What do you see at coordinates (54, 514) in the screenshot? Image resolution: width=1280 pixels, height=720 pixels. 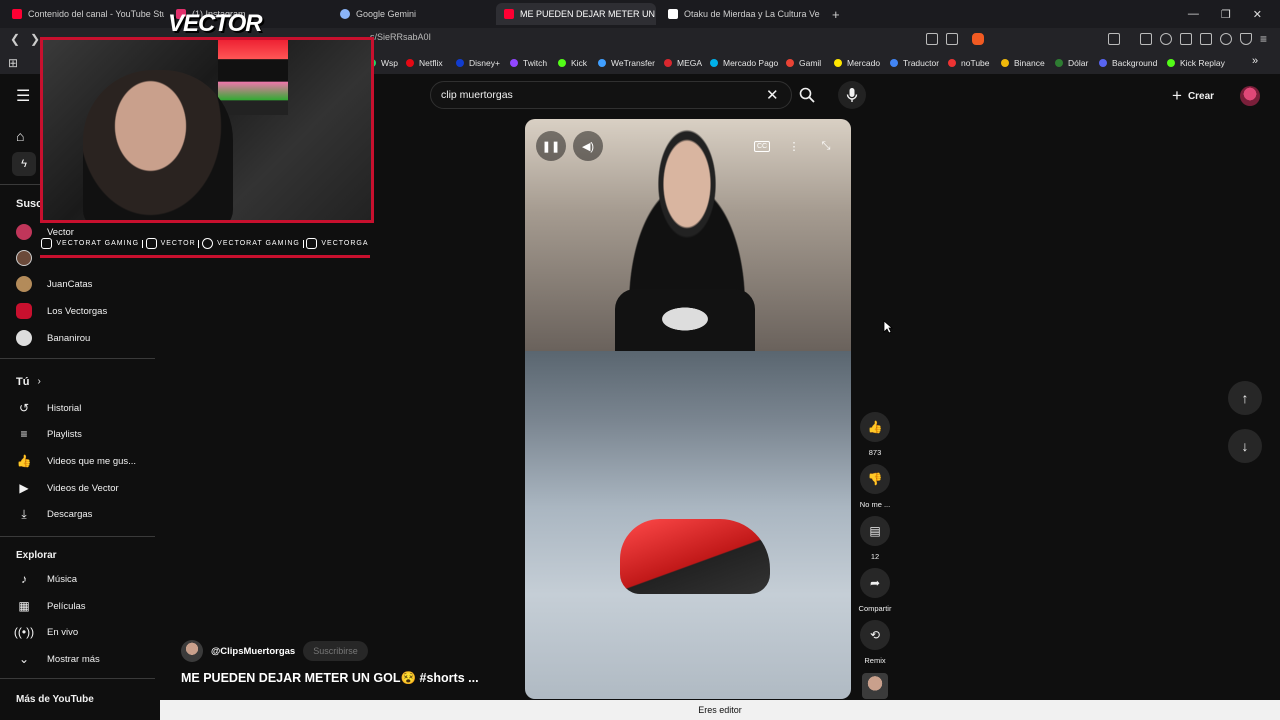 I see `sidebar-item-downloads: ⤓ Descargas` at bounding box center [54, 514].